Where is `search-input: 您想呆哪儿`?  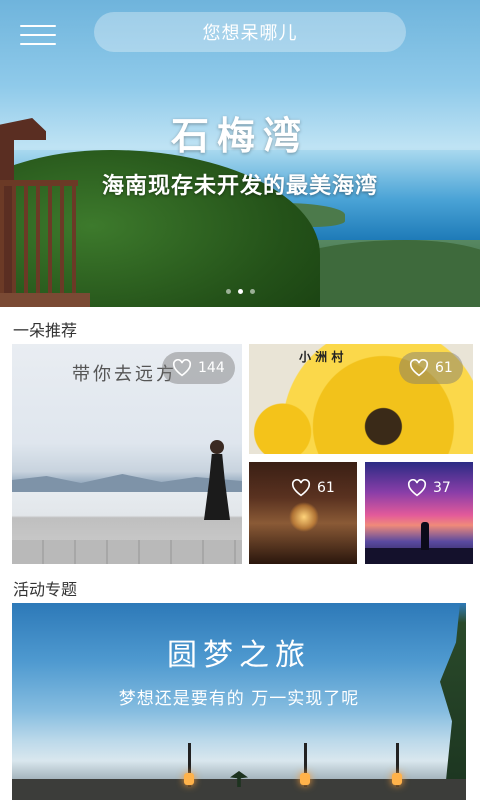 search-input: 您想呆哪儿 is located at coordinates (250, 32).